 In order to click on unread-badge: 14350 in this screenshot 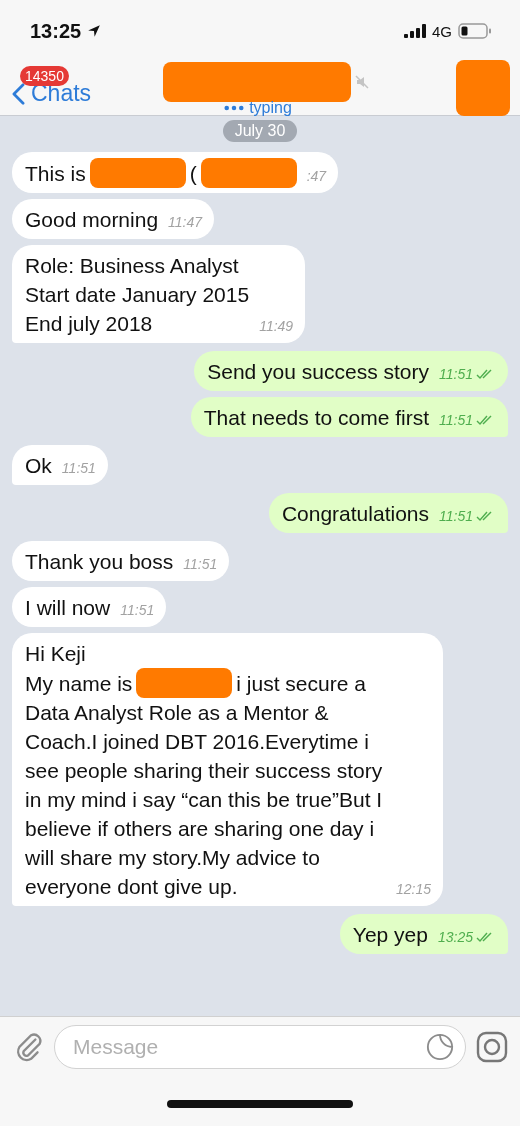, I will do `click(44, 76)`.